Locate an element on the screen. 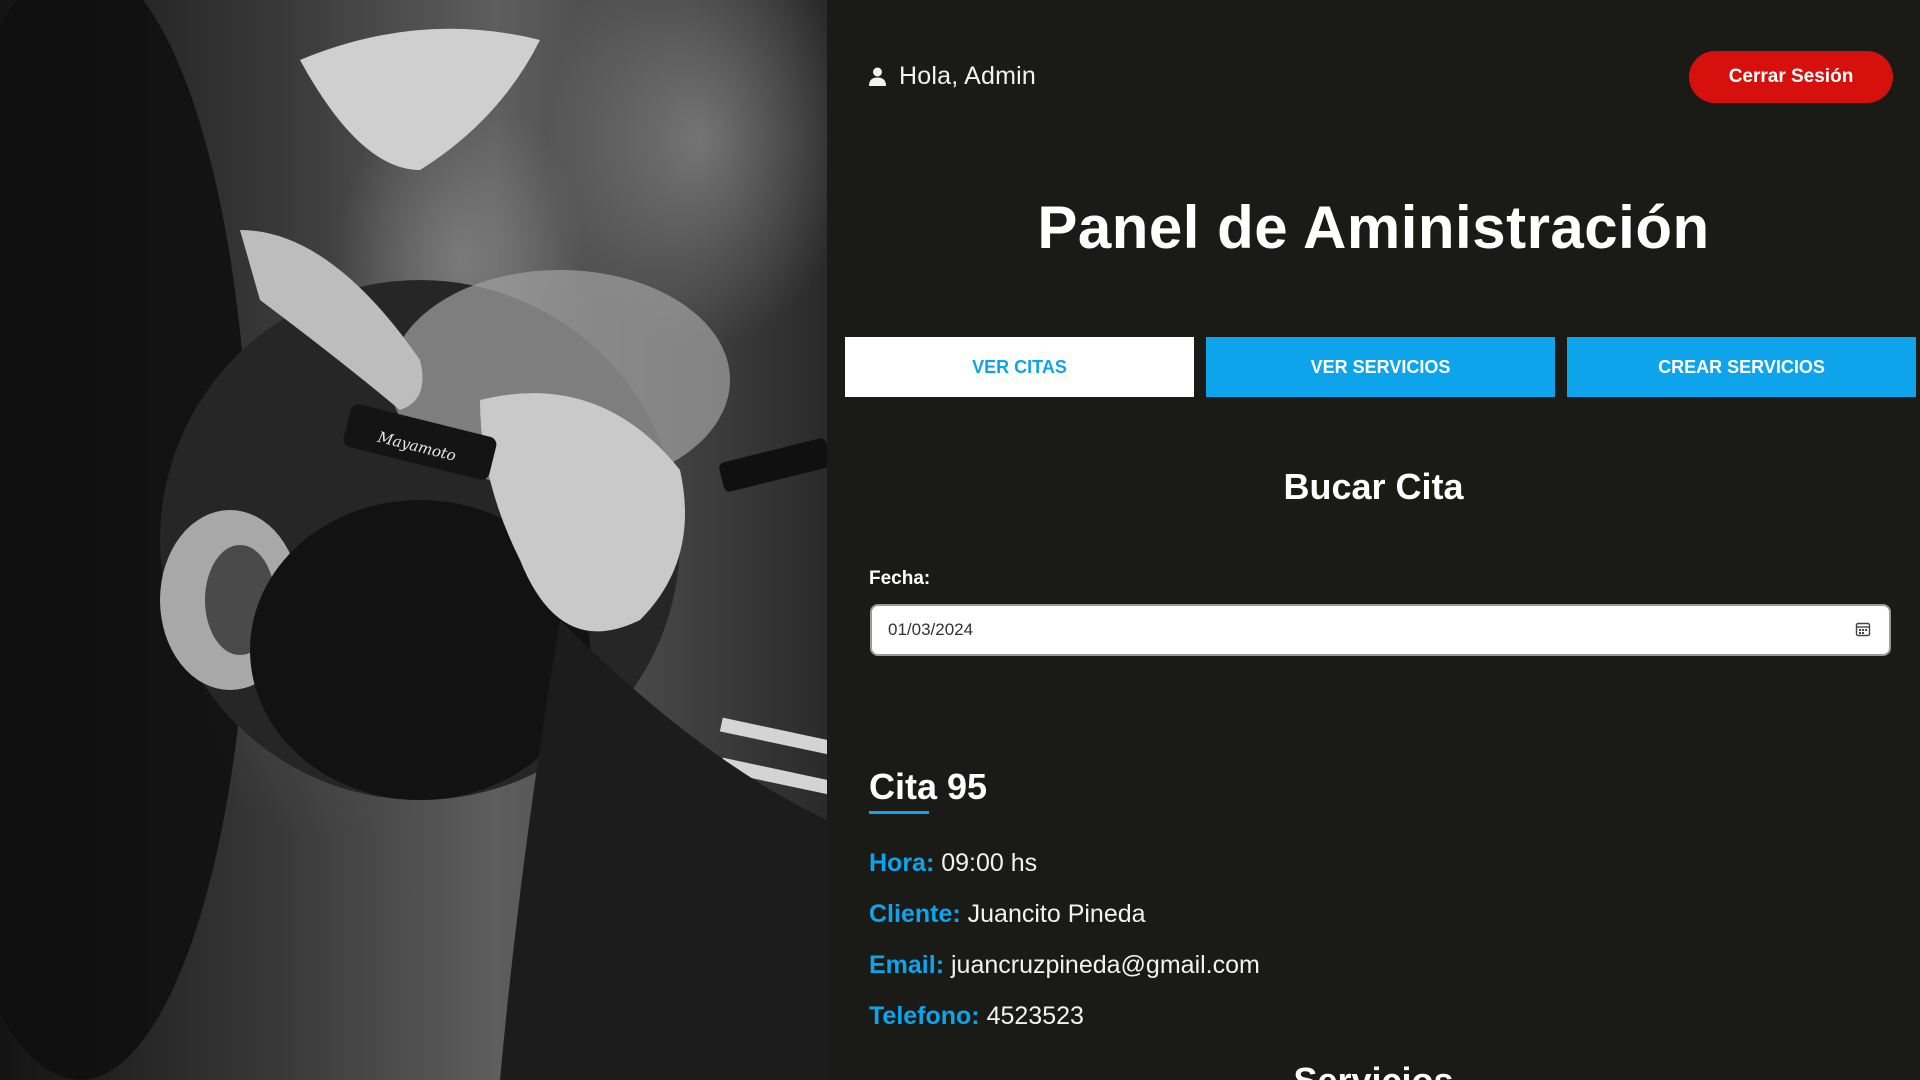  cliente-value: Juancito Pineda is located at coordinates (1056, 914).